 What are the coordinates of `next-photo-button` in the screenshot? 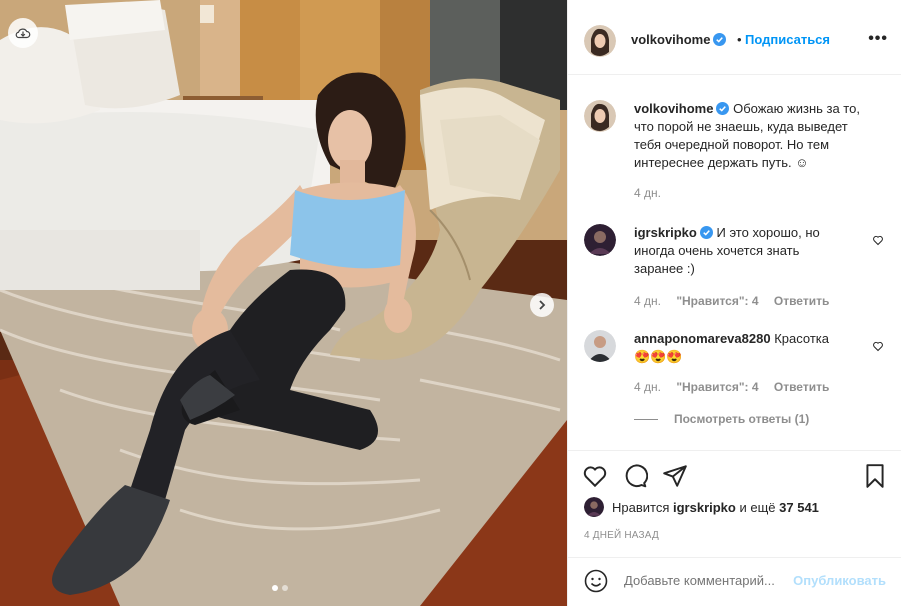 It's located at (542, 305).